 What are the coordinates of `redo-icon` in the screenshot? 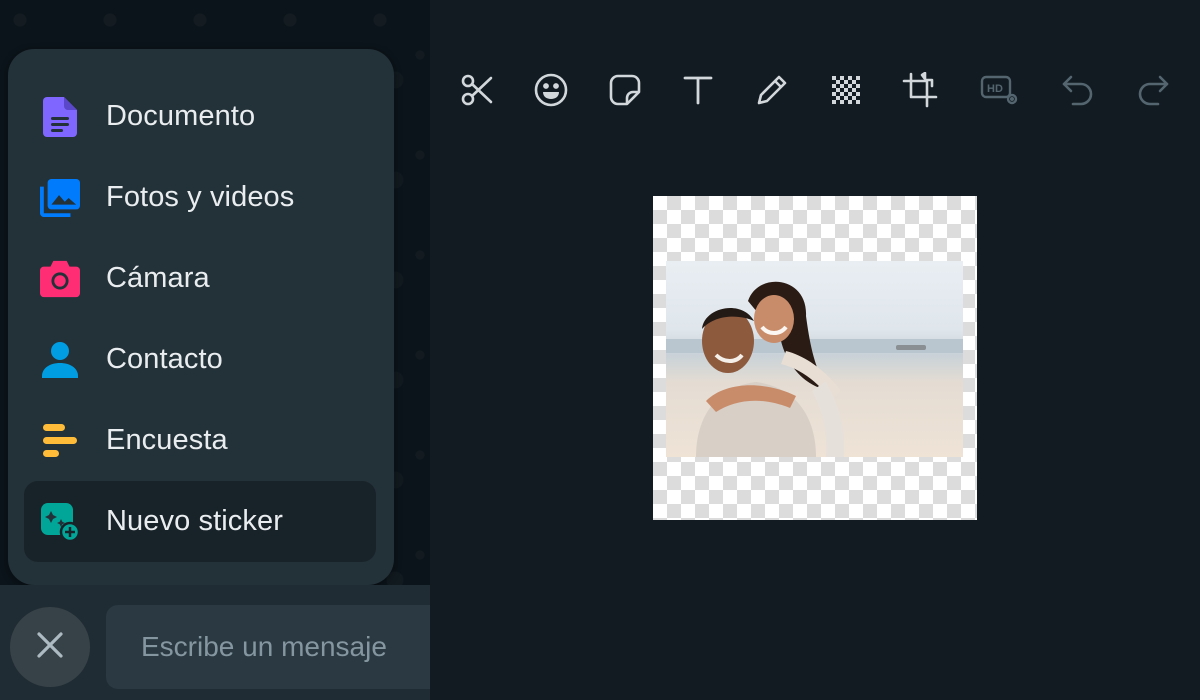 It's located at (1153, 90).